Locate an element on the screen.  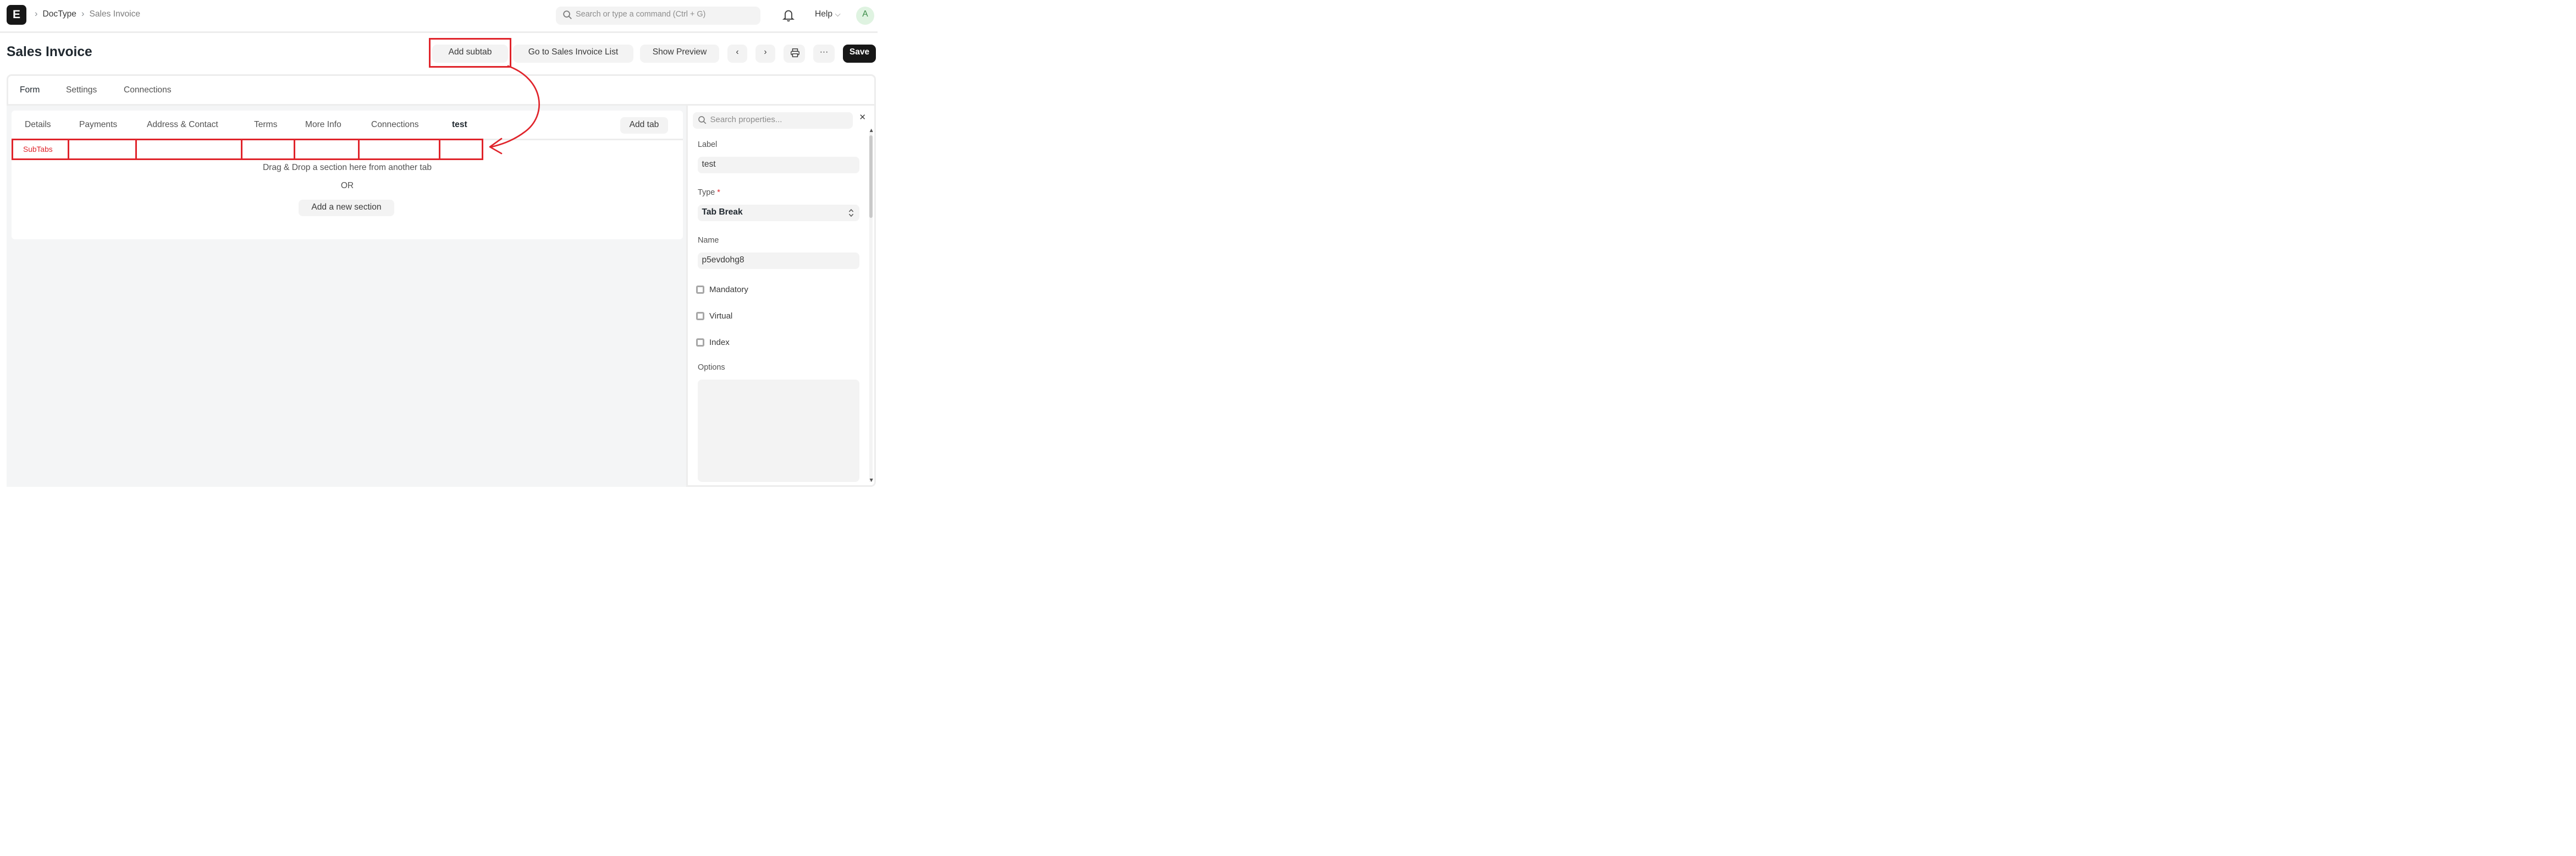
label-field-title: Label is located at coordinates (708, 146).